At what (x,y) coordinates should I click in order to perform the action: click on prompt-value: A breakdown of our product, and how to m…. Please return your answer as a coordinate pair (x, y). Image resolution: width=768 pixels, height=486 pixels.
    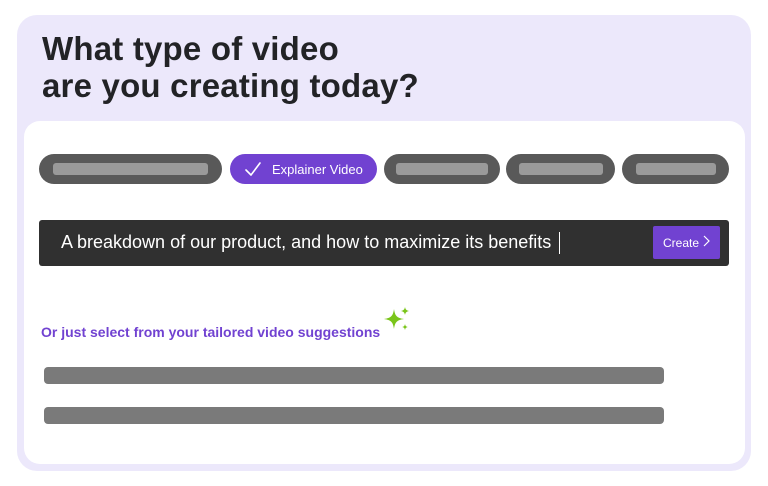
    Looking at the image, I should click on (306, 241).